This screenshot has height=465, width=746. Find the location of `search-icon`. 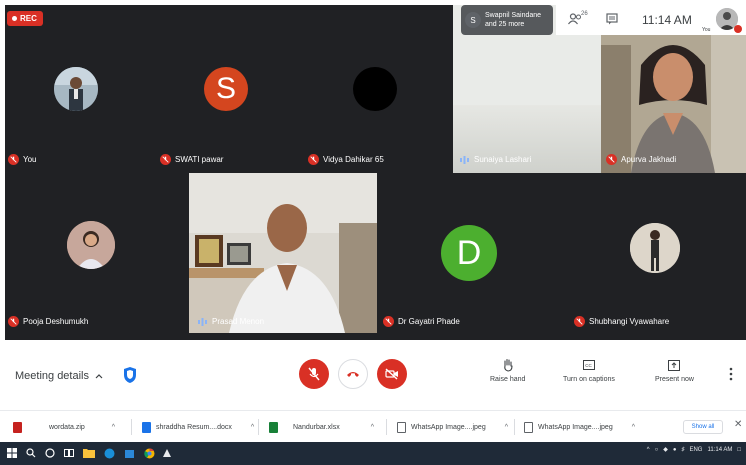

search-icon is located at coordinates (31, 453).